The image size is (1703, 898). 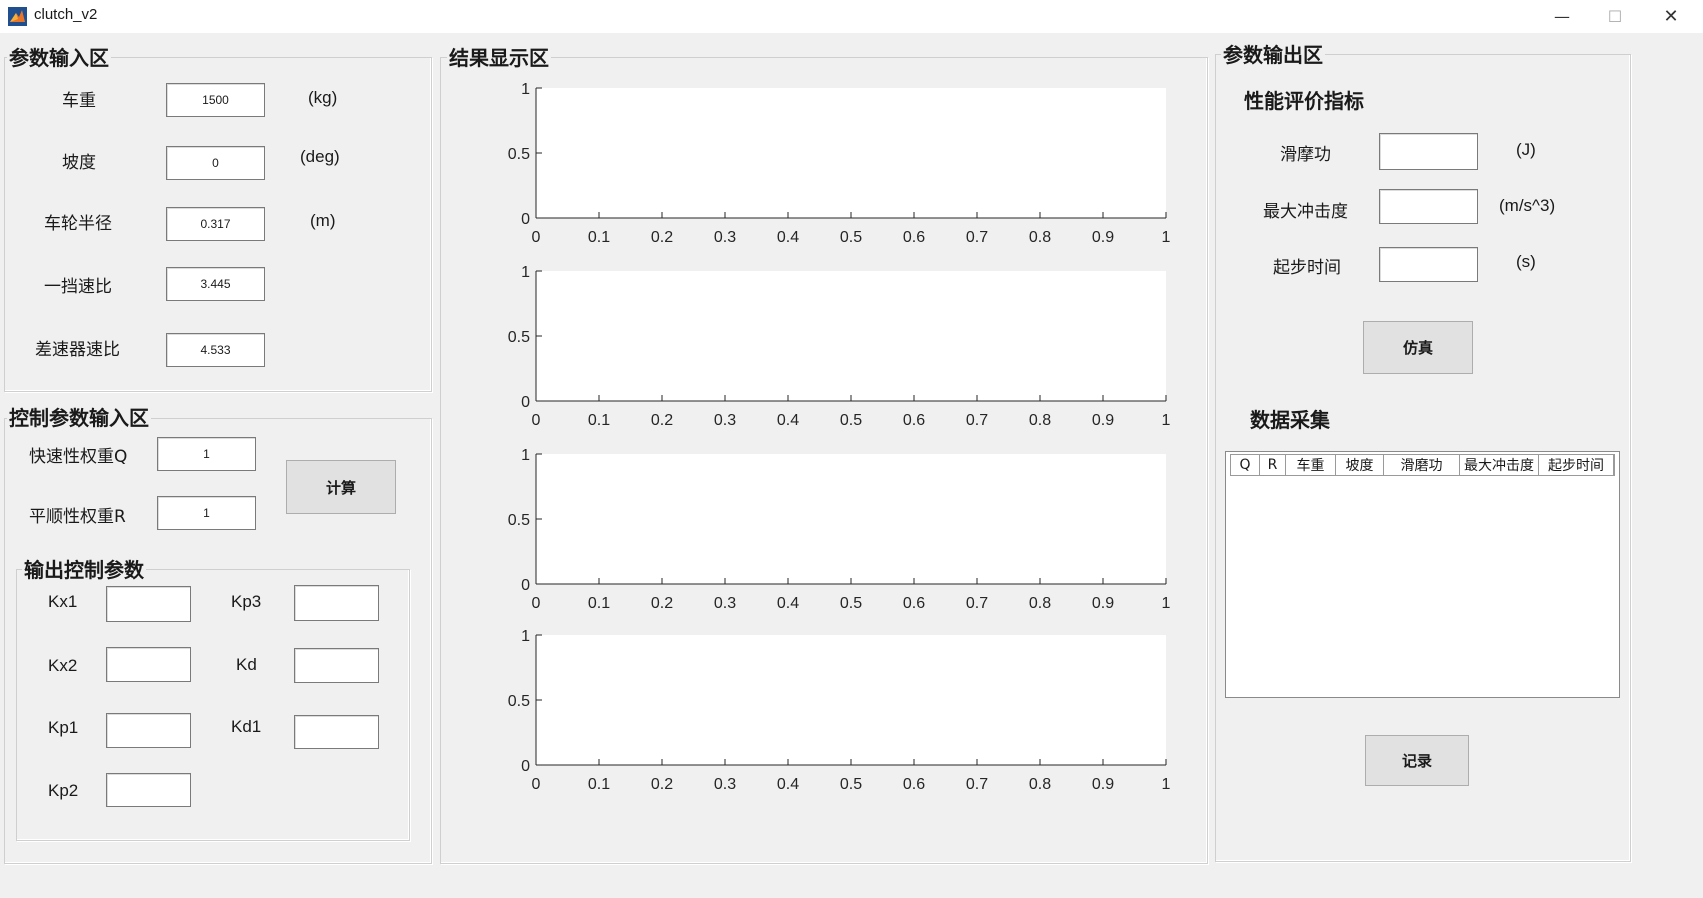 What do you see at coordinates (1273, 55) in the screenshot?
I see `param-output-title: 参数输出区` at bounding box center [1273, 55].